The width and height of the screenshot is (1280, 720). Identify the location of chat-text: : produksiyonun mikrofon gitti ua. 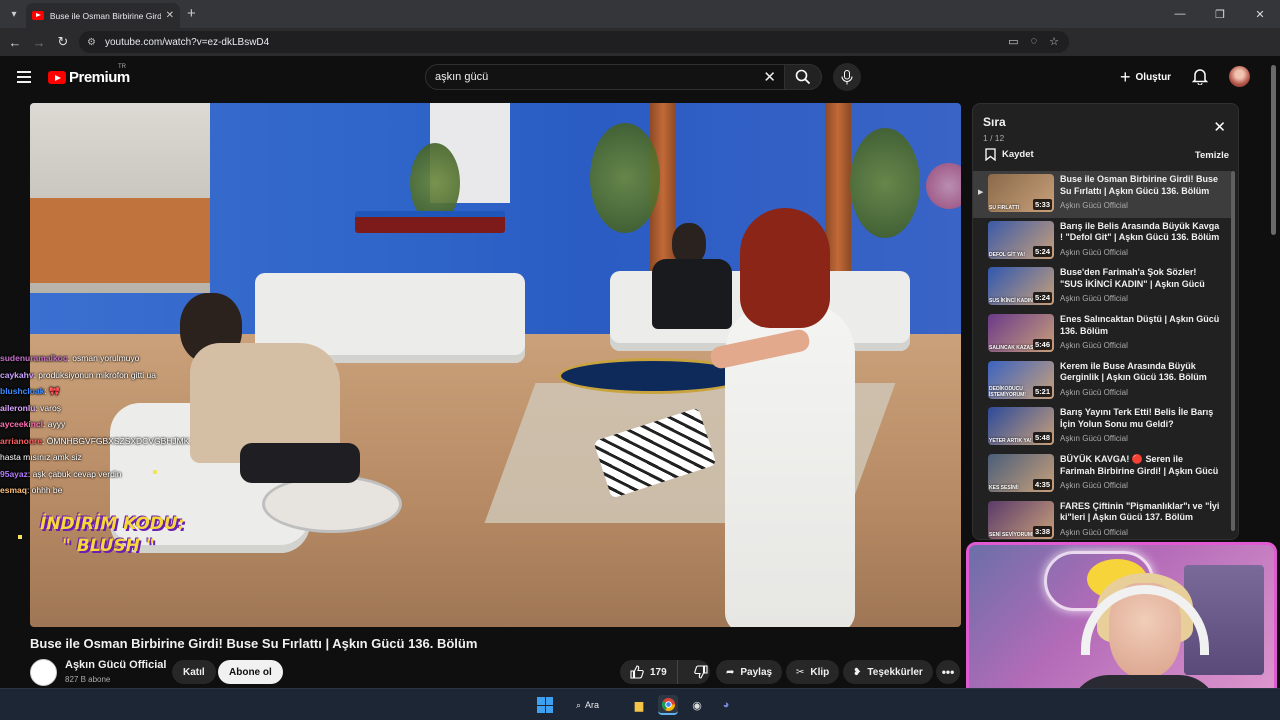
(94, 374).